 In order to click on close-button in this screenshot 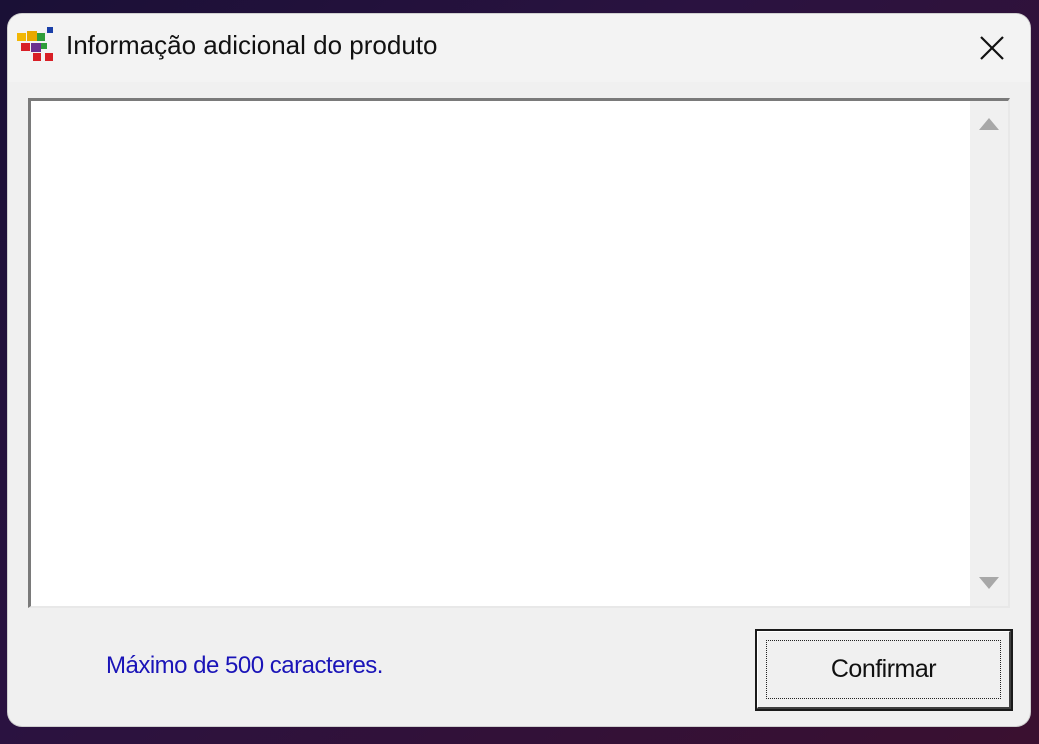, I will do `click(992, 48)`.